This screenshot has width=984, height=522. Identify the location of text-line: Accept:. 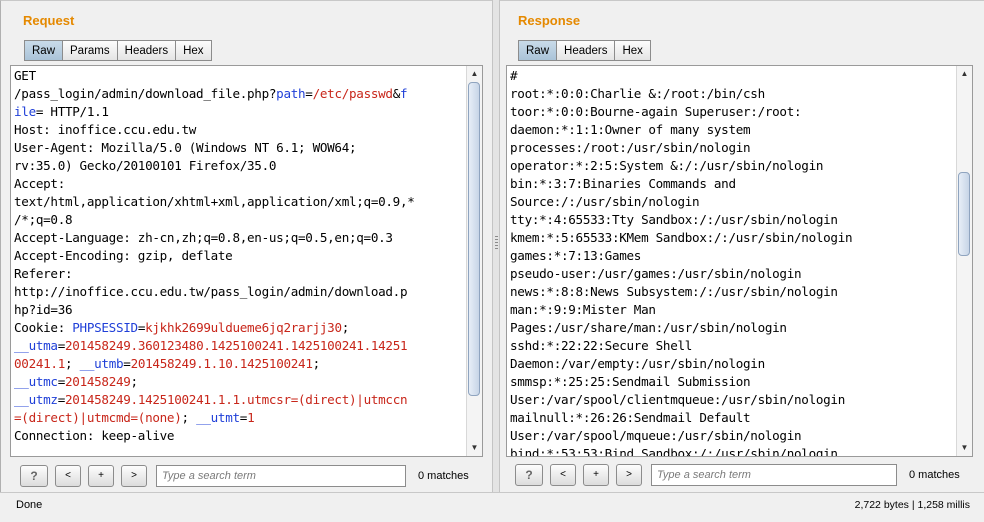
(239, 184).